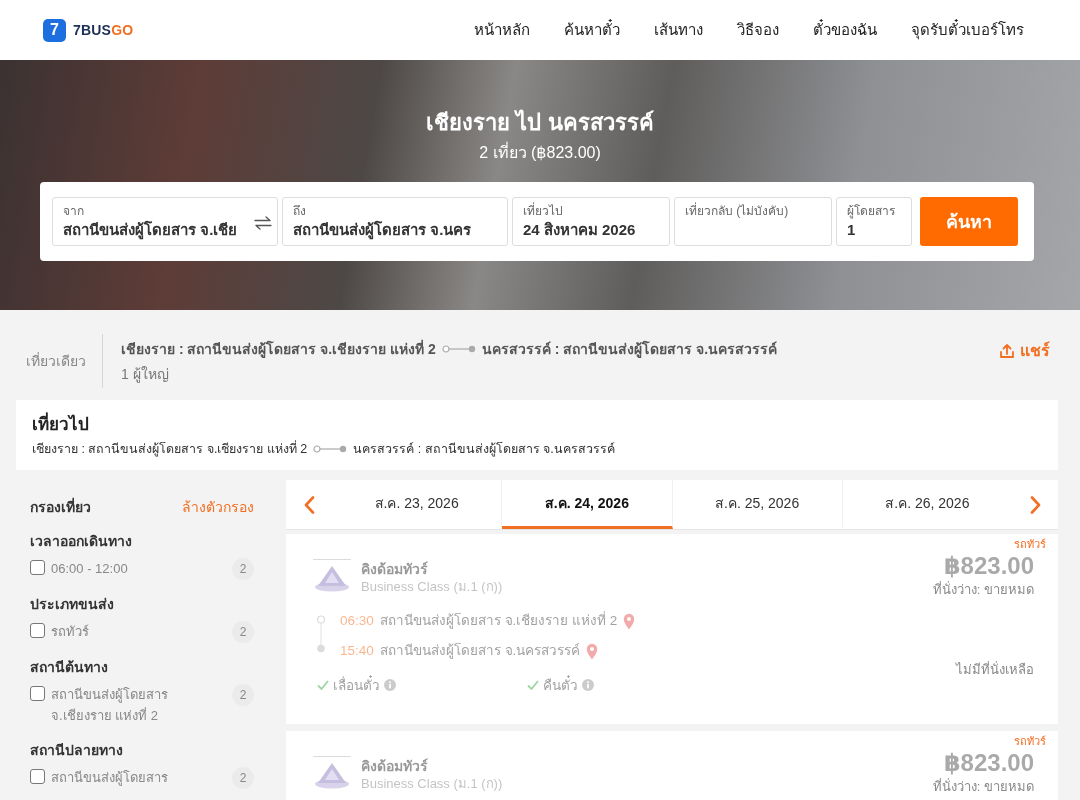  Describe the element at coordinates (587, 504) in the screenshot. I see `date-tab: ส.ค. 24, 2026` at that location.